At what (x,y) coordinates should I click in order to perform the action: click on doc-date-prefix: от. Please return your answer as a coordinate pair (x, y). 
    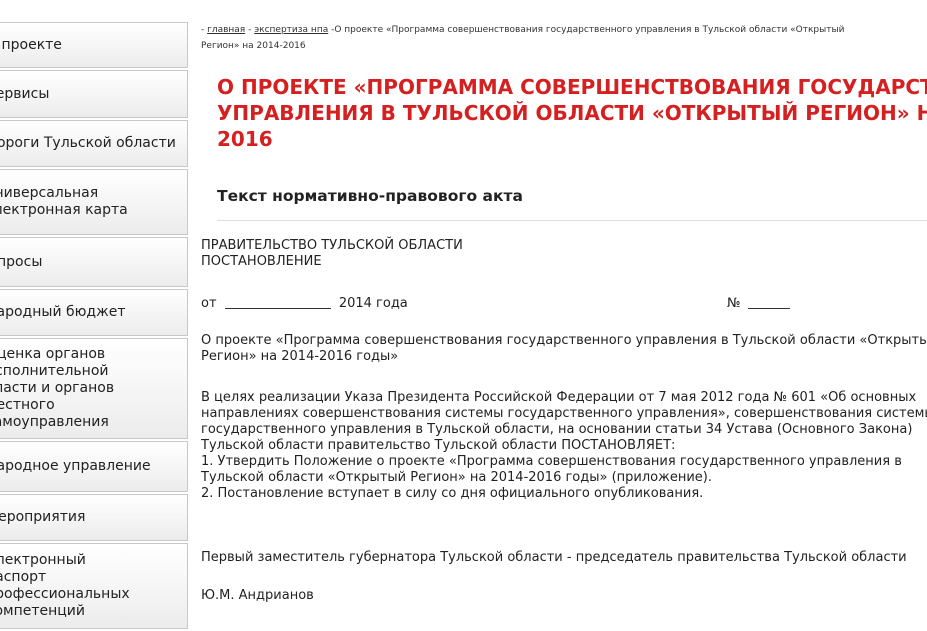
    Looking at the image, I should click on (209, 303).